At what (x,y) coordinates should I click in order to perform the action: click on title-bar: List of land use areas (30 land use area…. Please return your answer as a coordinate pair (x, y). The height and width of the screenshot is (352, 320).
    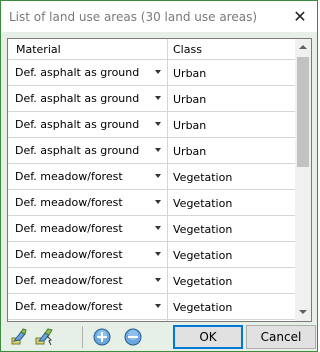
    Looking at the image, I should click on (159, 16).